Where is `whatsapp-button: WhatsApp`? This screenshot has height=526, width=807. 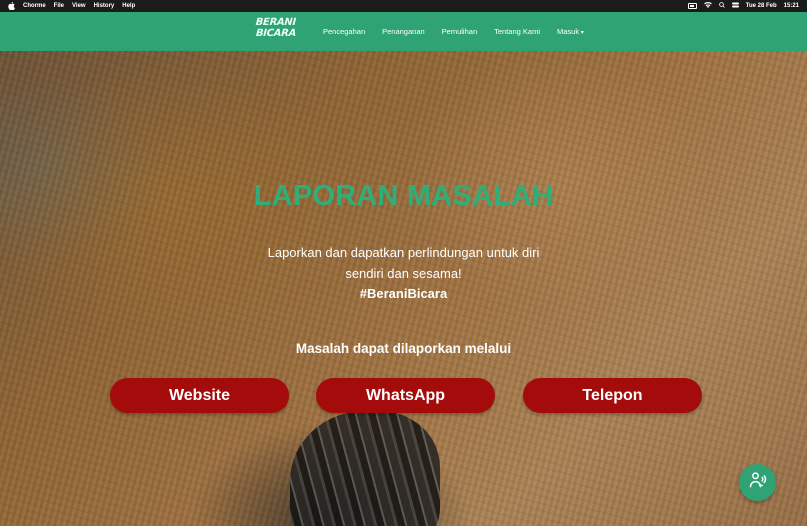
whatsapp-button: WhatsApp is located at coordinates (405, 395).